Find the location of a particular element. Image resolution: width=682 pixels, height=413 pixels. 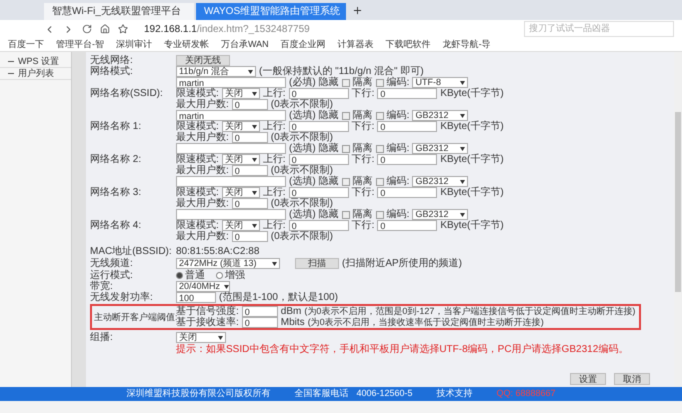

bookmark: 龙虾导航-导 is located at coordinates (466, 45).